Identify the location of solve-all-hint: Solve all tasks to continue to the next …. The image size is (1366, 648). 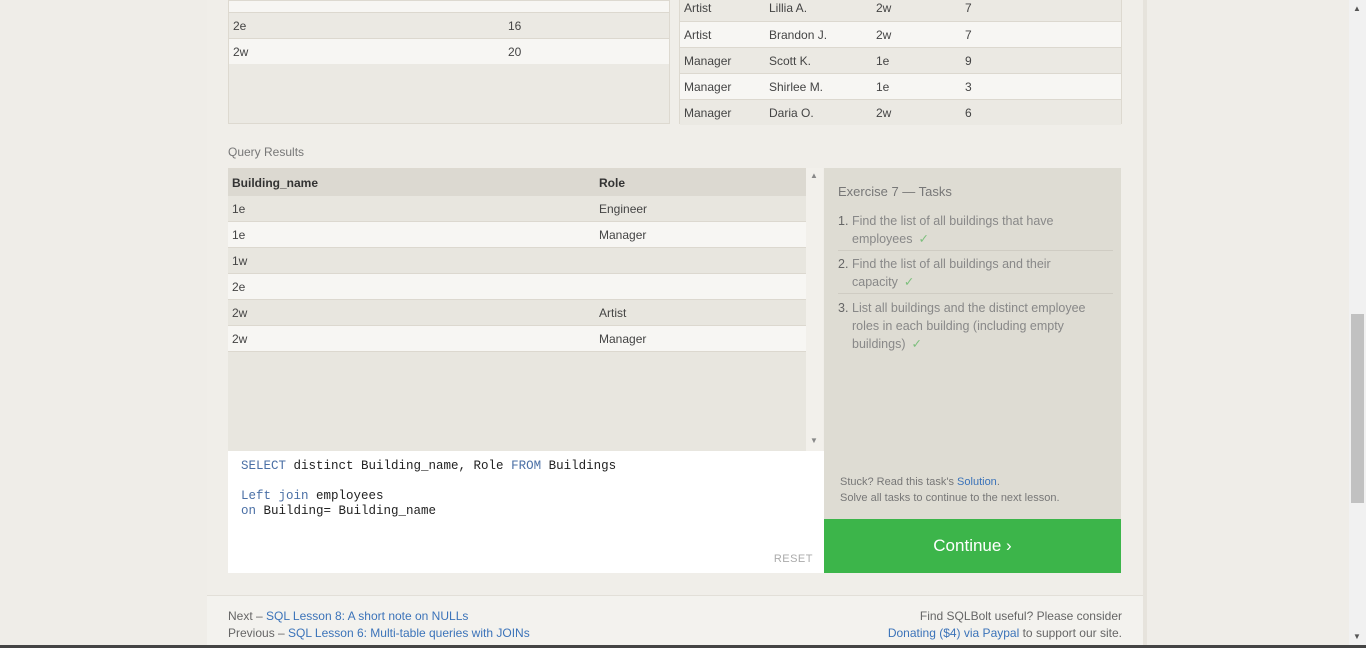
(950, 498).